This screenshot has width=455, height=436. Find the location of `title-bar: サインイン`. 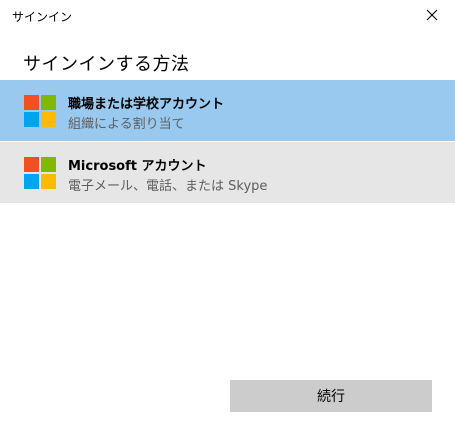

title-bar: サインイン is located at coordinates (227, 15).